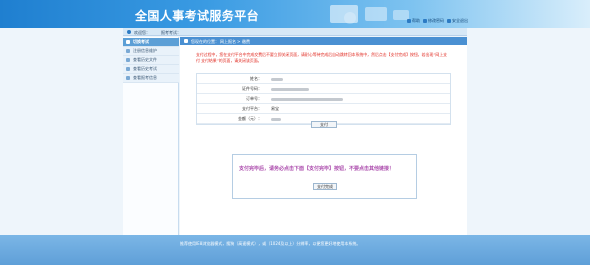 The width and height of the screenshot is (590, 265). What do you see at coordinates (409, 21) in the screenshot?
I see `help-icon` at bounding box center [409, 21].